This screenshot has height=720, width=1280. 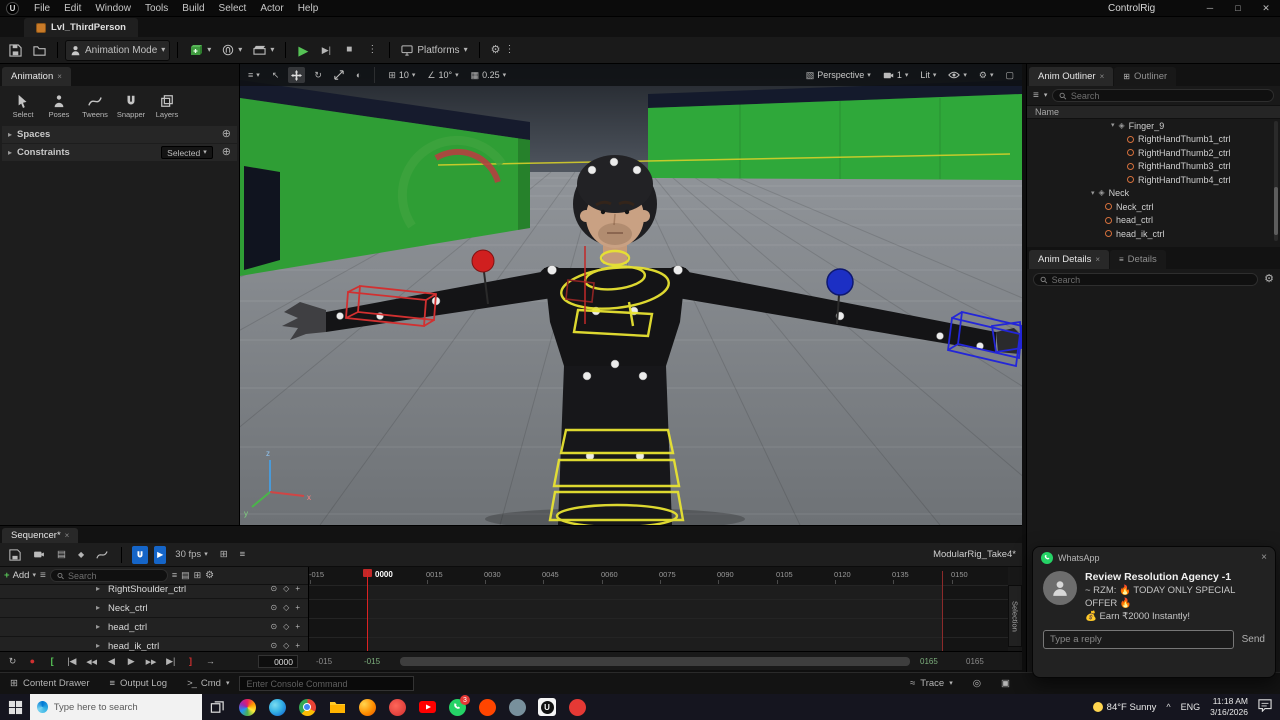 What do you see at coordinates (1009, 75) in the screenshot?
I see `maximize-viewport-button` at bounding box center [1009, 75].